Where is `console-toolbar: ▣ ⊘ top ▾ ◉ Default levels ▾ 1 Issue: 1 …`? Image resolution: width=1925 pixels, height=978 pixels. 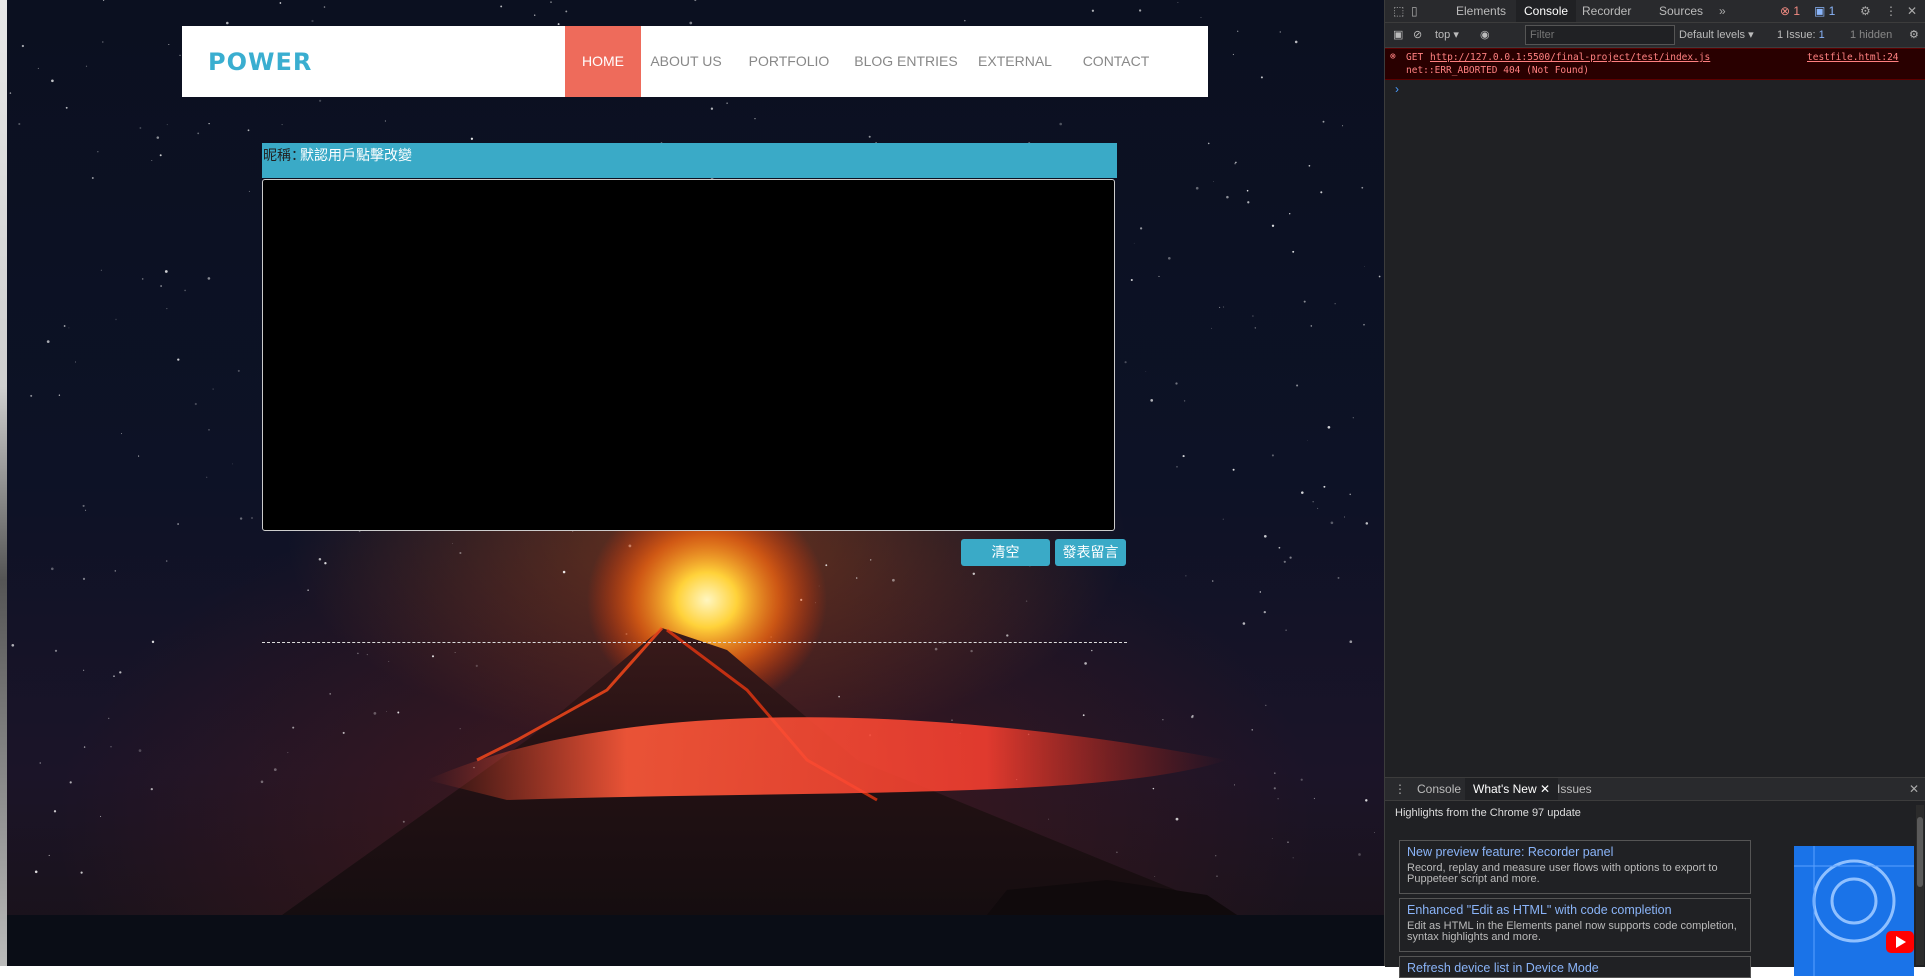
console-toolbar: ▣ ⊘ top ▾ ◉ Default levels ▾ 1 Issue: 1 … is located at coordinates (1655, 35).